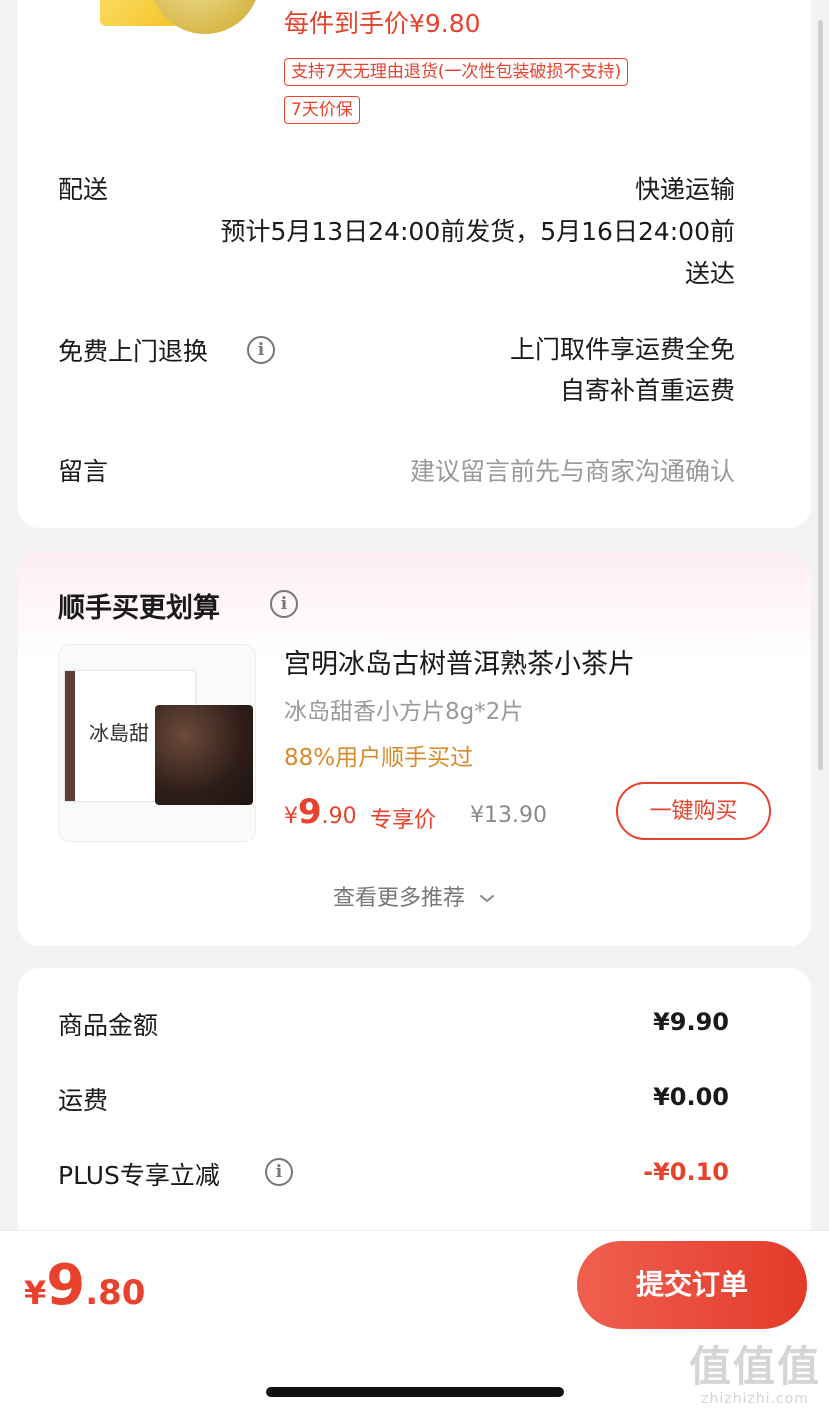 The image size is (829, 1417). I want to click on original-price: ¥13.90, so click(508, 815).